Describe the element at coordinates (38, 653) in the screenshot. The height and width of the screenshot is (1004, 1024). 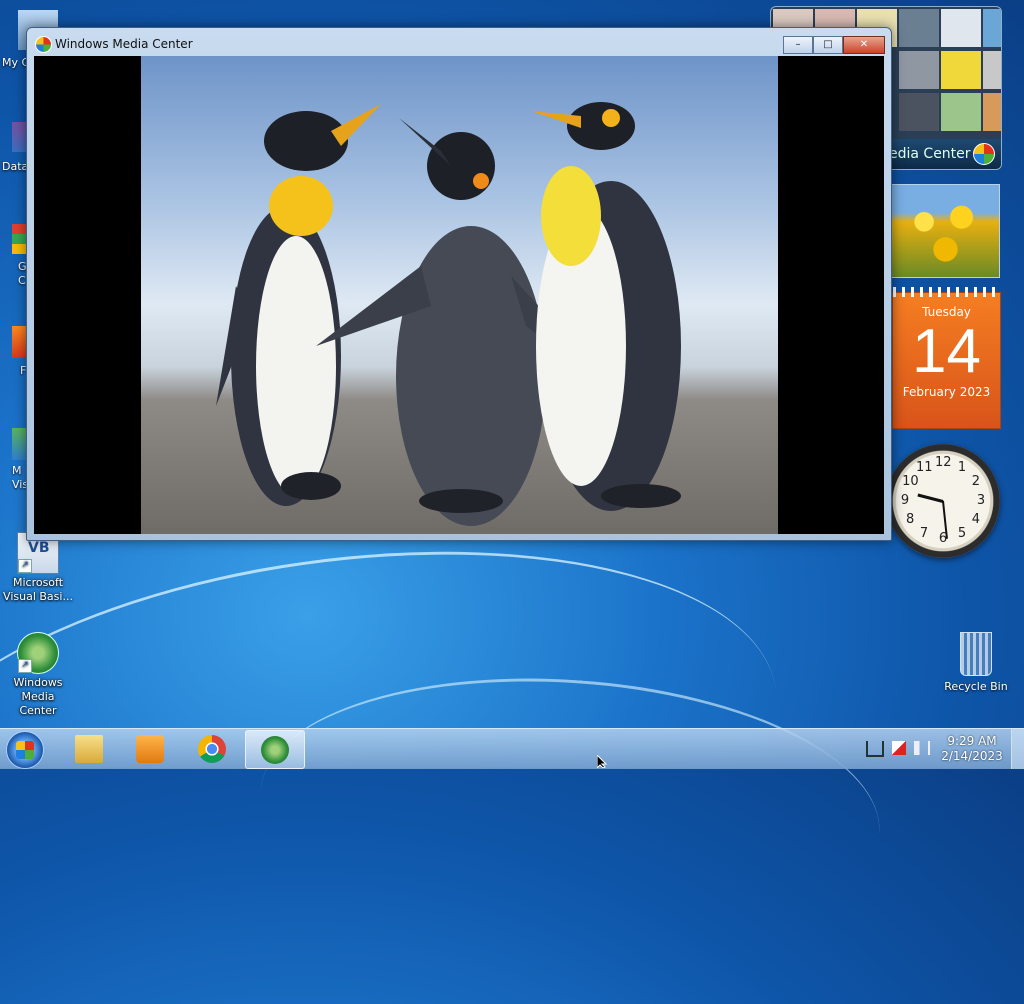
I see `windows-media-center-icon: ↗` at that location.